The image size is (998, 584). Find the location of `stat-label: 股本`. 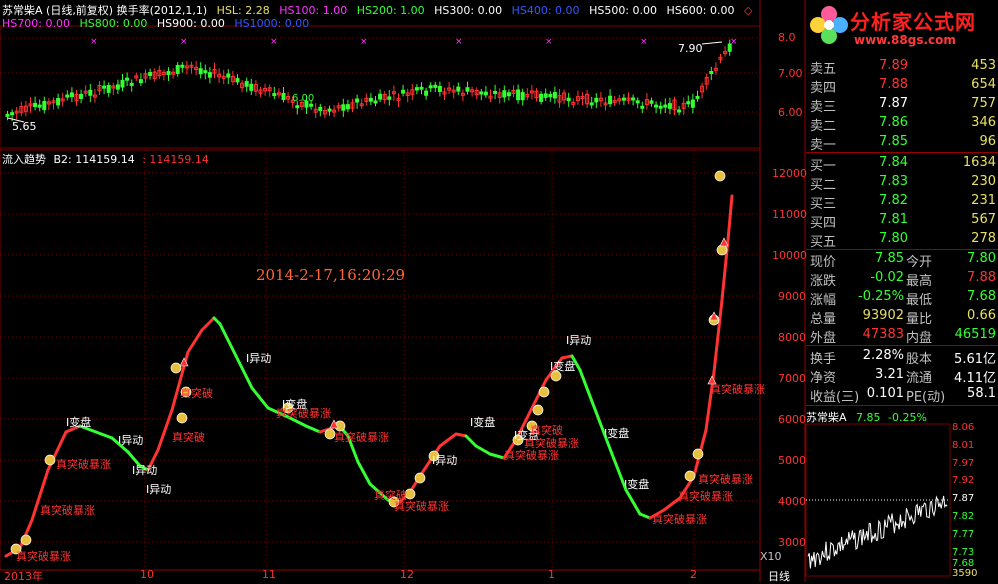

stat-label: 股本 is located at coordinates (919, 359).